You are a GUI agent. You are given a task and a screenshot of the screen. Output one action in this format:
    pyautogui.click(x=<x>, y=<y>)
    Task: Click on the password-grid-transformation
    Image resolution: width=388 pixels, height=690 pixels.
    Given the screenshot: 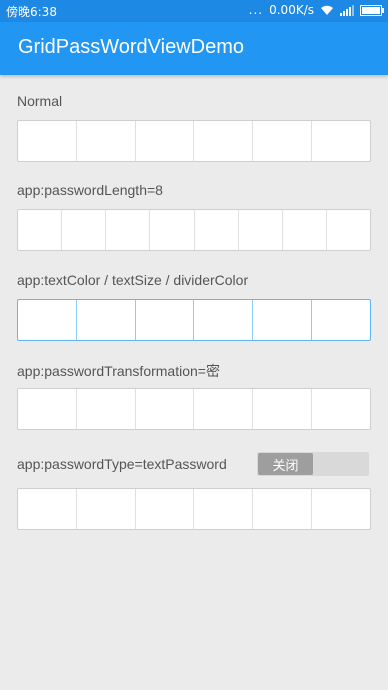 What is the action you would take?
    pyautogui.click(x=194, y=409)
    